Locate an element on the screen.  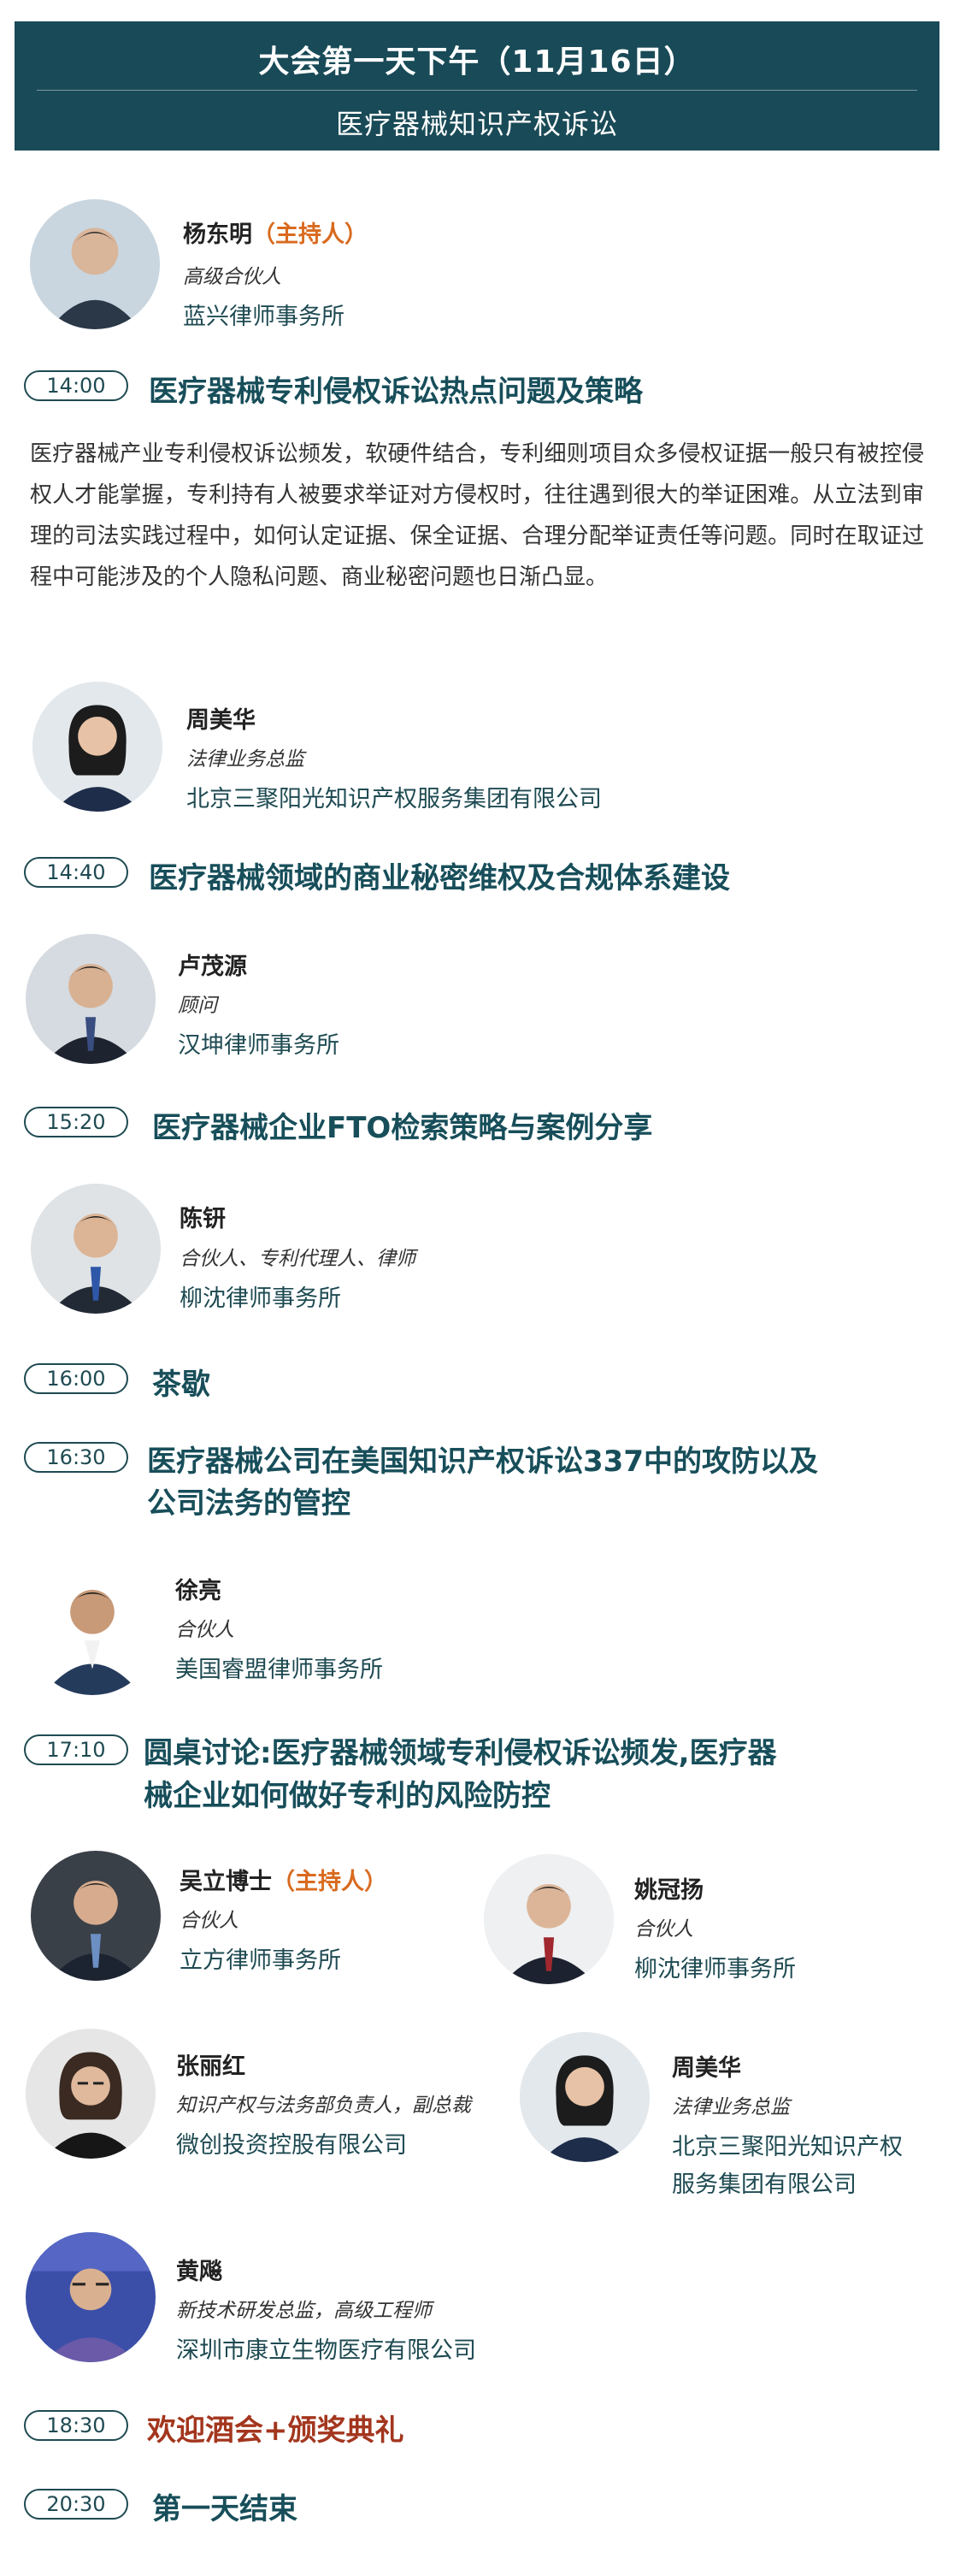
panel-title: 法律业务总监 is located at coordinates (731, 2107).